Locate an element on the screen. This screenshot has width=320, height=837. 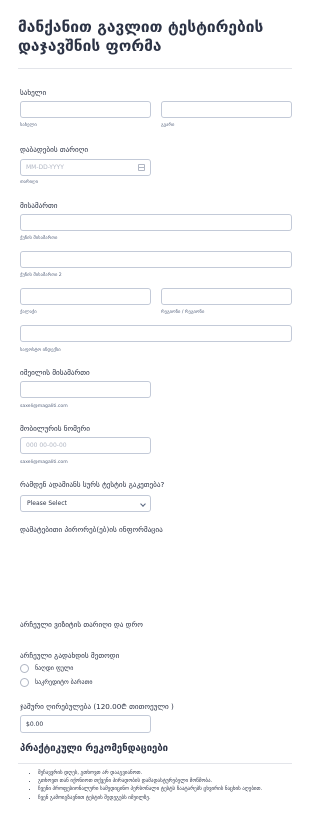
state-input is located at coordinates (226, 296).